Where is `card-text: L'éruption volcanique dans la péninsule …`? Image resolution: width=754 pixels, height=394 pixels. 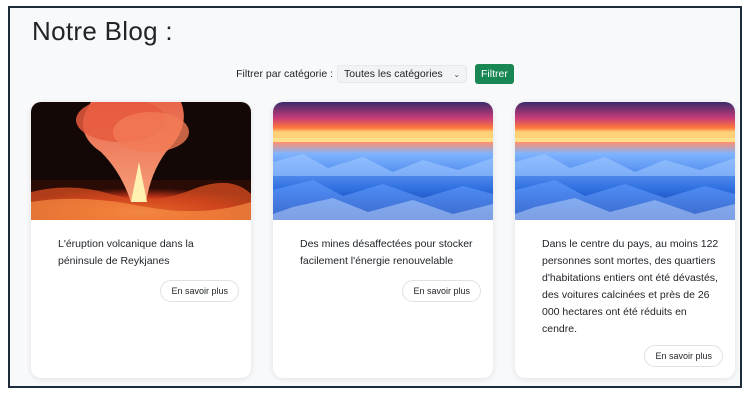
card-text: L'éruption volcanique dans la péninsule … is located at coordinates (126, 252).